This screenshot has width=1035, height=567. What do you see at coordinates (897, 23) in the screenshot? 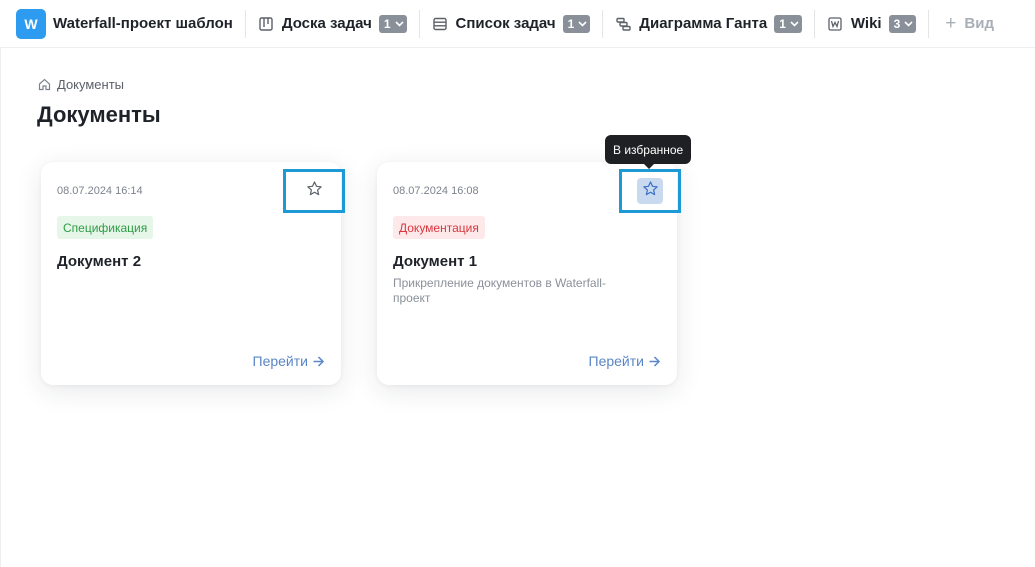
I see `view-count: 3` at bounding box center [897, 23].